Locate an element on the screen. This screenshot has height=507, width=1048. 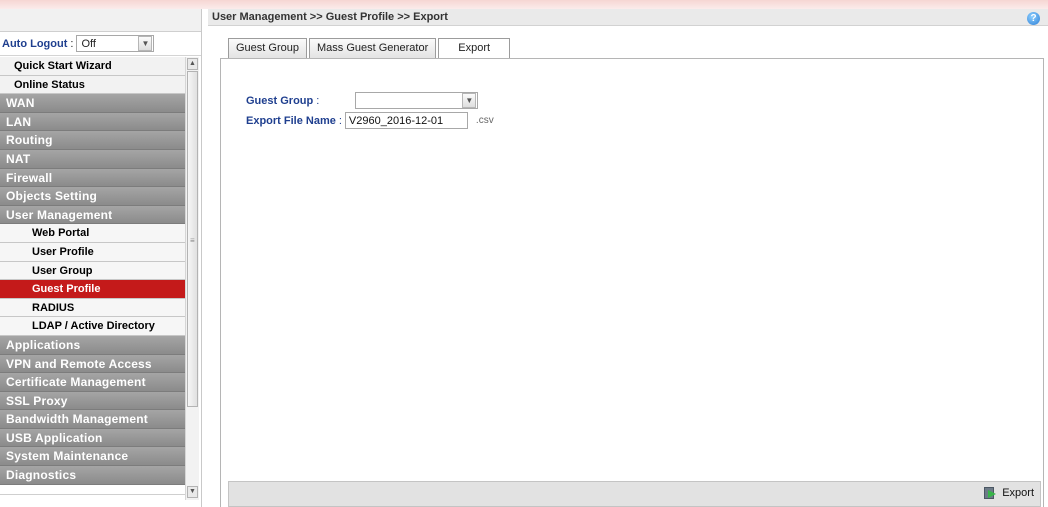
sidebar-item-objects-setting: Objects Setting is located at coordinates (92, 196).